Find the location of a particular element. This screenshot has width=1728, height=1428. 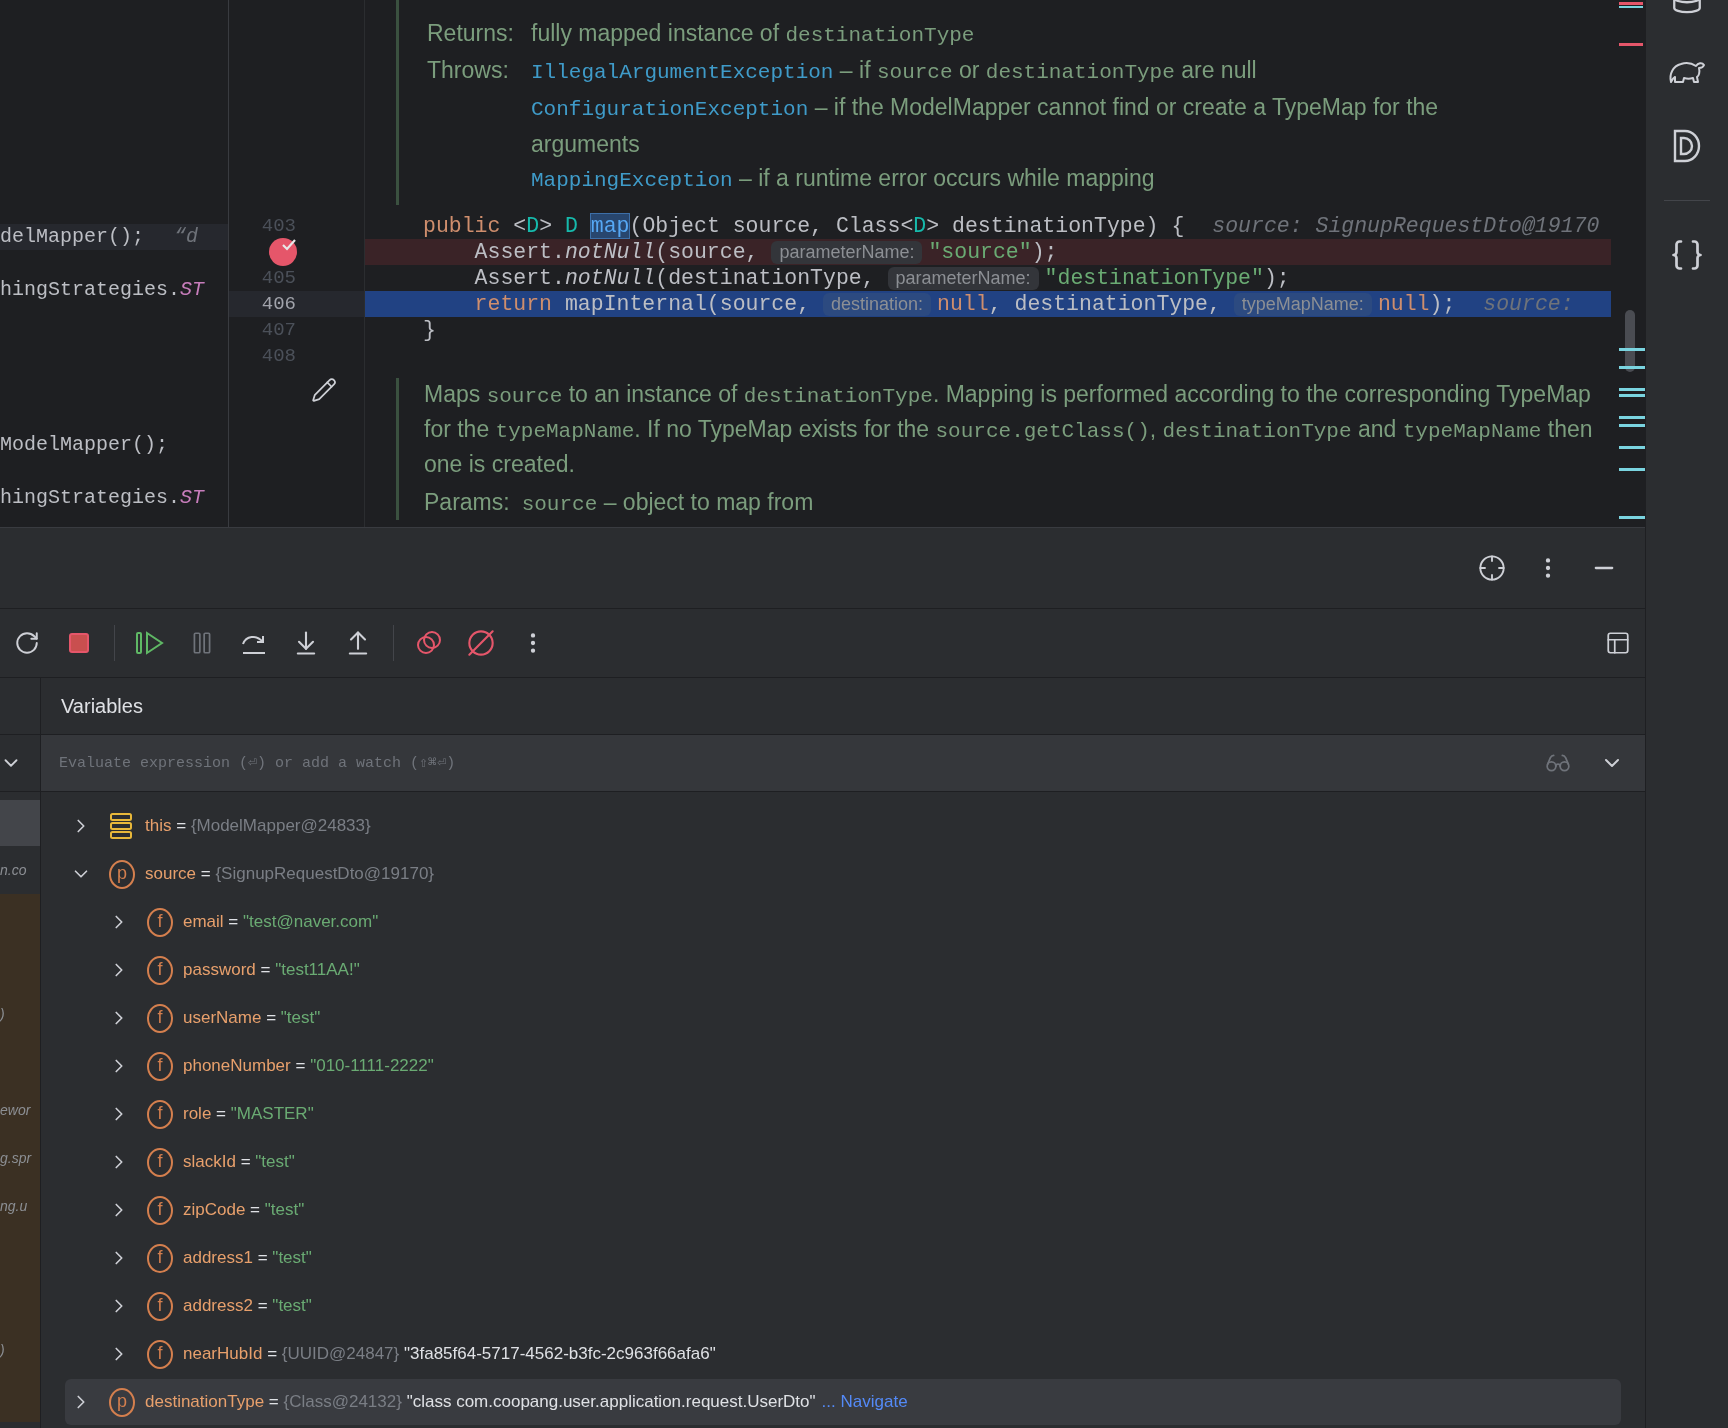

variable-text: destinationType = {Class@24132} "class com.coopang.user.application.request.UserDto" ... Navigate is located at coordinates (526, 1402).